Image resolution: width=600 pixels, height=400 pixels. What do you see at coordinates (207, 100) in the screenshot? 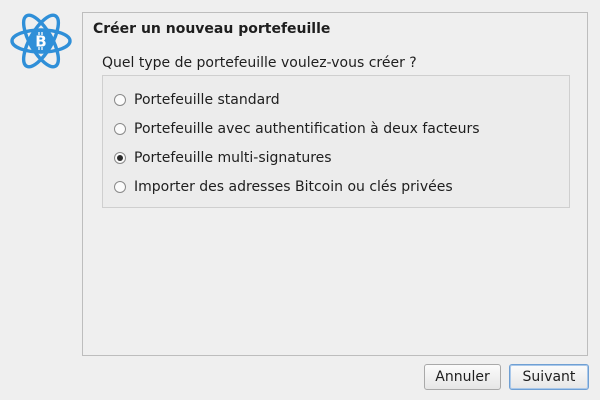
I see `radio-label-standard: Portefeuille standard` at bounding box center [207, 100].